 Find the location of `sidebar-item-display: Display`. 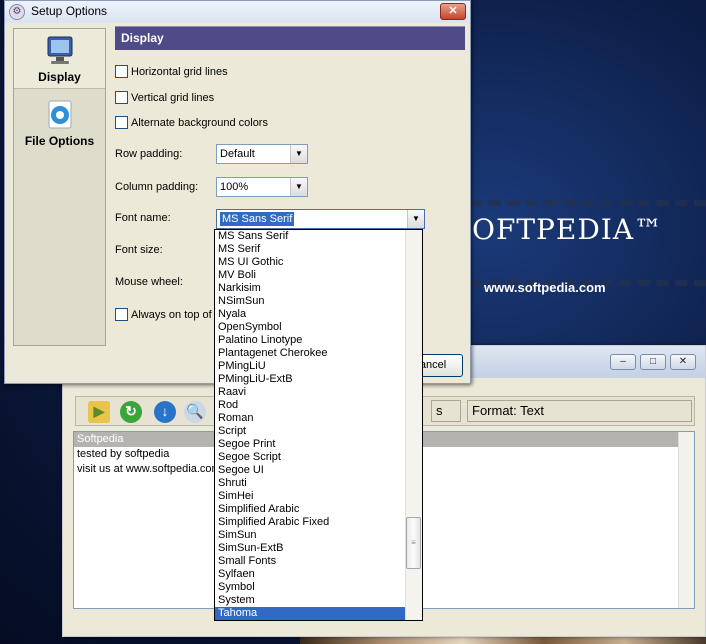

sidebar-item-display: Display is located at coordinates (59, 59).